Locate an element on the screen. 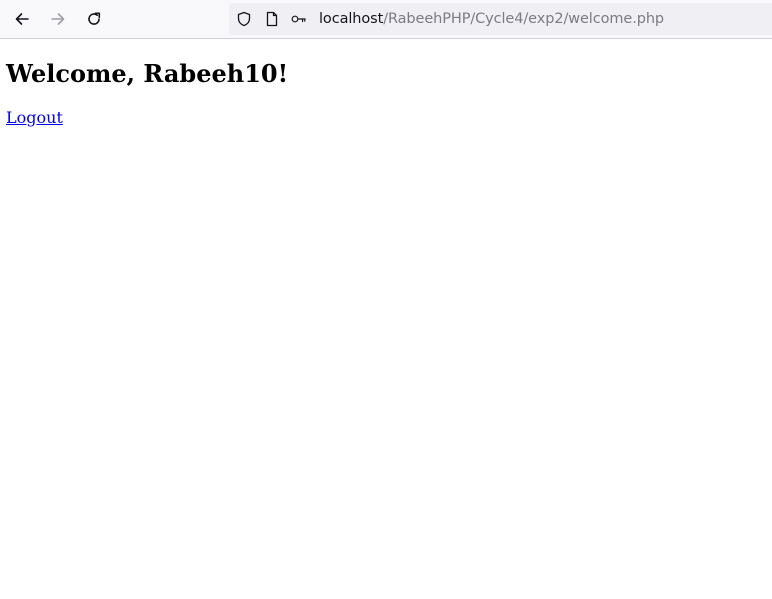 Image resolution: width=772 pixels, height=599 pixels. url-host: localhost is located at coordinates (351, 19).